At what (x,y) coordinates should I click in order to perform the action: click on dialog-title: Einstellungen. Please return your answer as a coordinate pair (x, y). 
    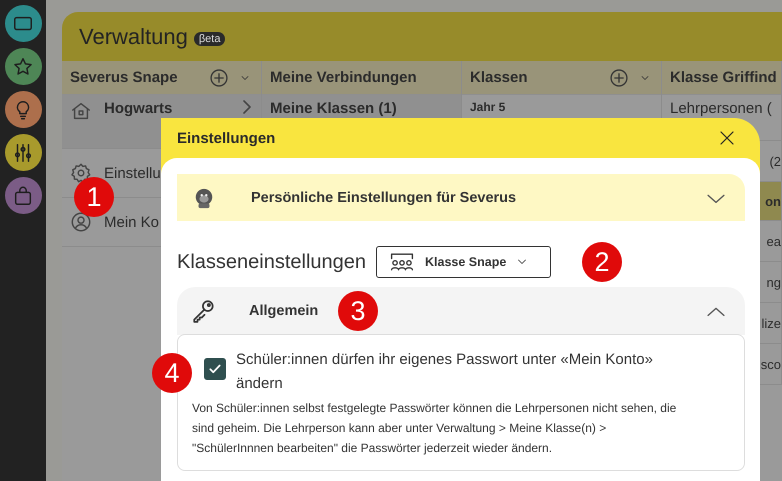
    Looking at the image, I should click on (226, 138).